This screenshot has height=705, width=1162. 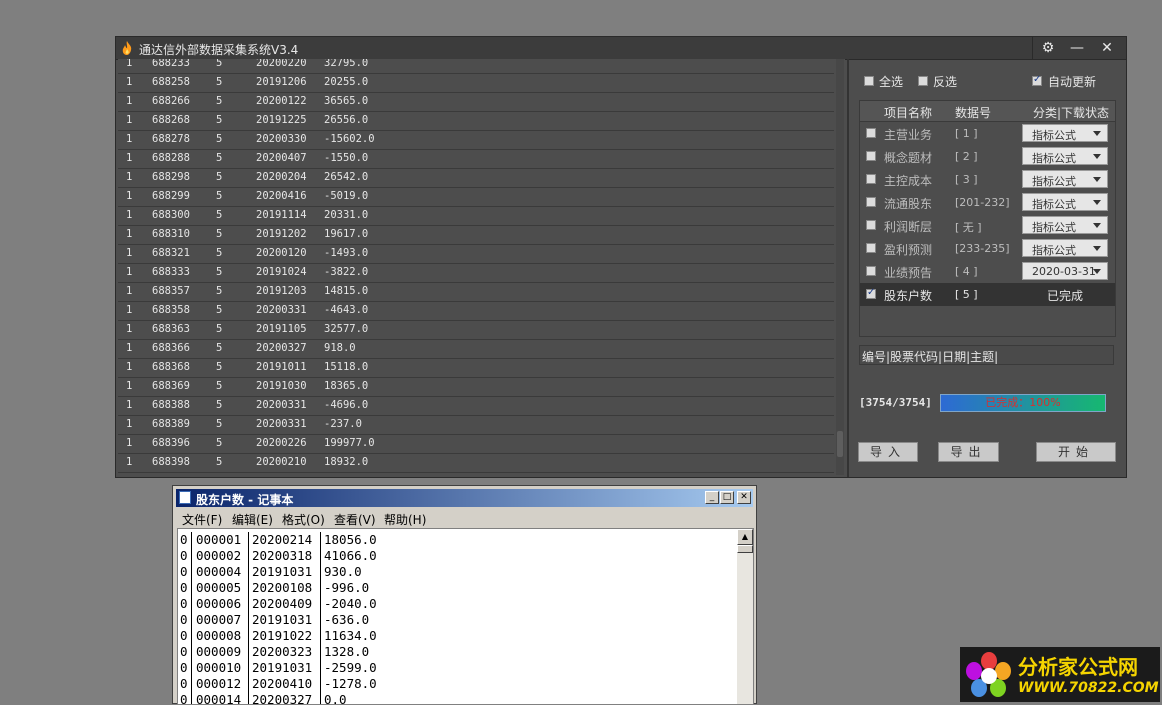 I want to click on list-row: 1 688278 5 20200330 -15602.0, so click(x=476, y=140).